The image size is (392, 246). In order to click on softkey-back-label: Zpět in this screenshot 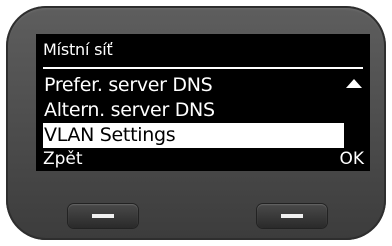, I will do `click(63, 159)`.